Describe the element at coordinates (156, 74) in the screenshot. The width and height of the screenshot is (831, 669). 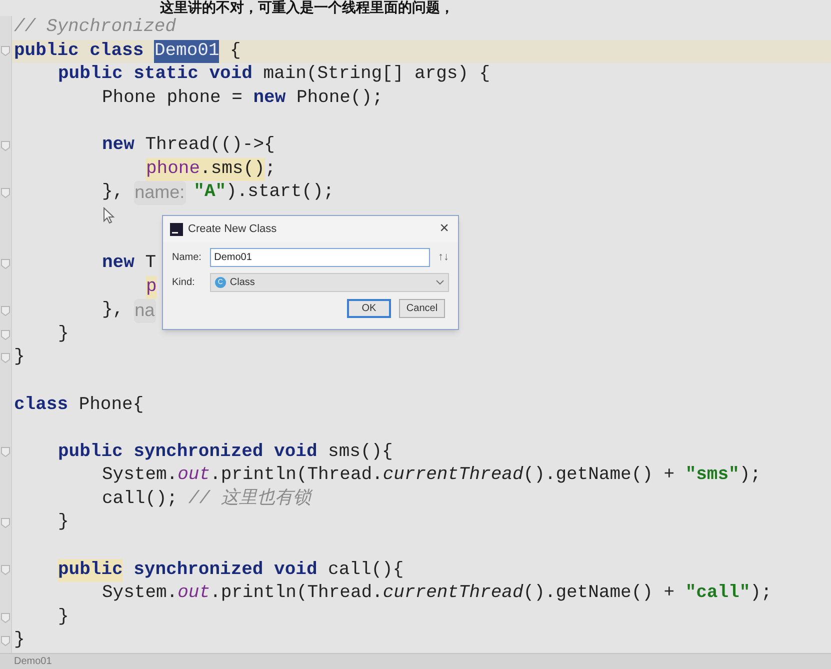
I see `code-keyword: public static void` at that location.